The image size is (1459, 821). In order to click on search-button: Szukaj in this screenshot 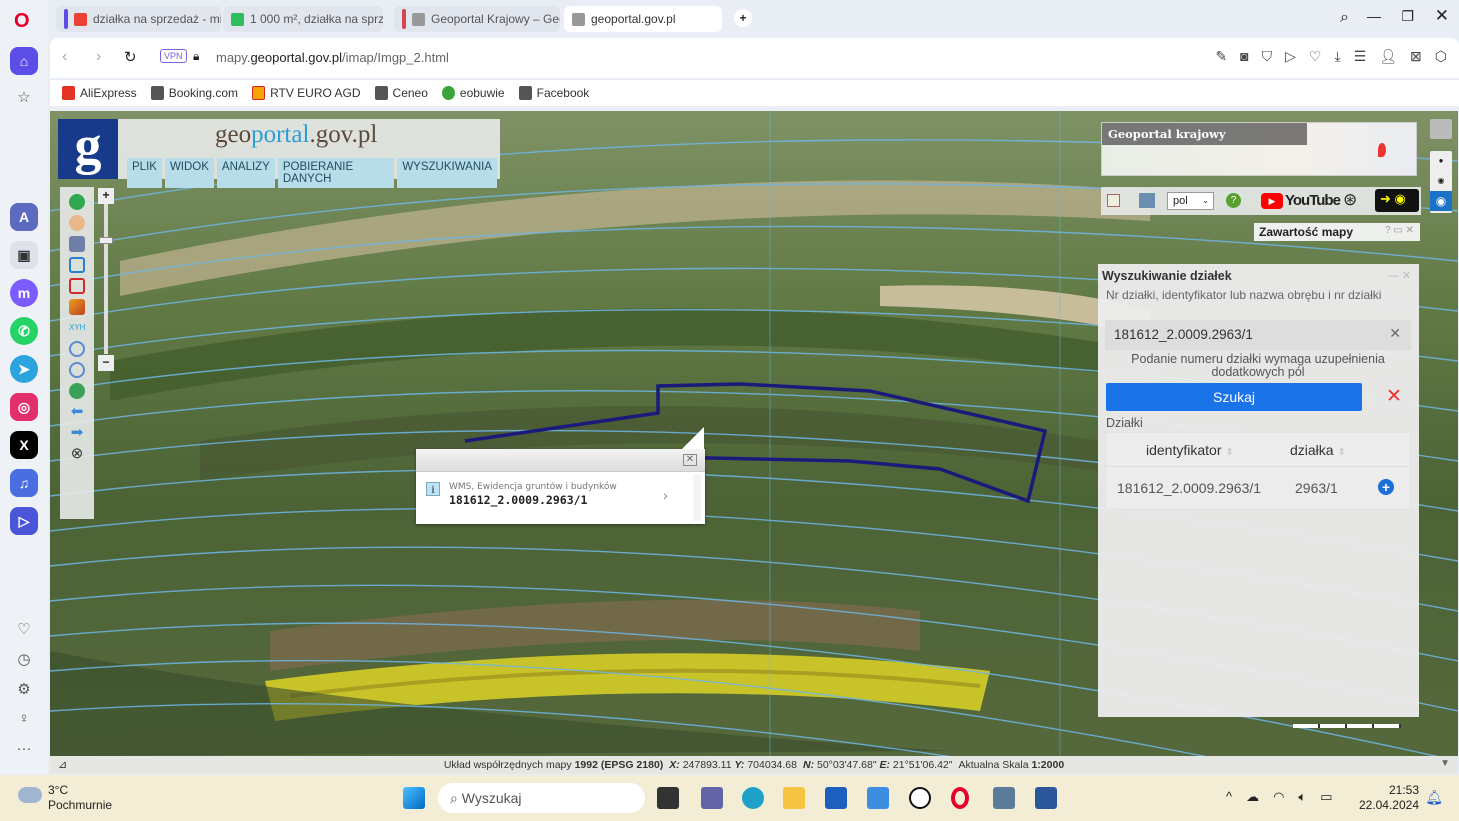, I will do `click(1234, 397)`.